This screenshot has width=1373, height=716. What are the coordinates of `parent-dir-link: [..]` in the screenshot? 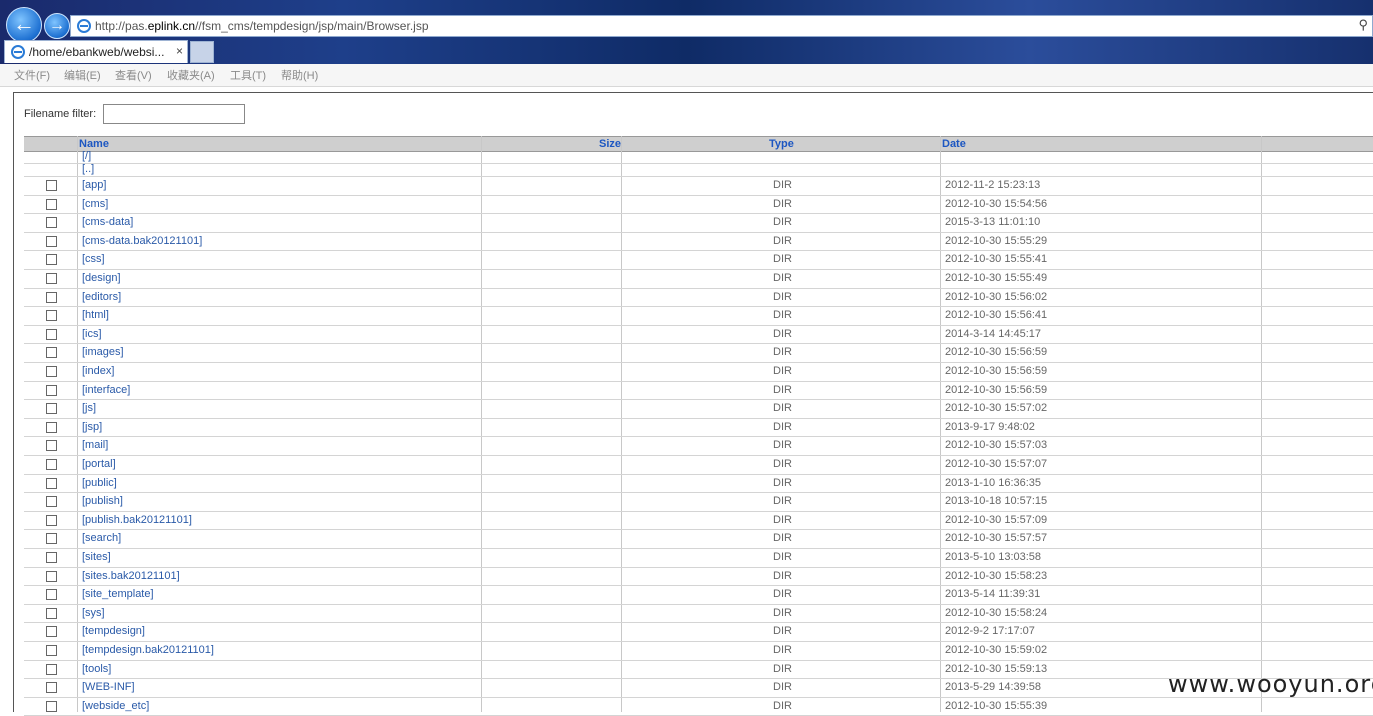 It's located at (88, 169).